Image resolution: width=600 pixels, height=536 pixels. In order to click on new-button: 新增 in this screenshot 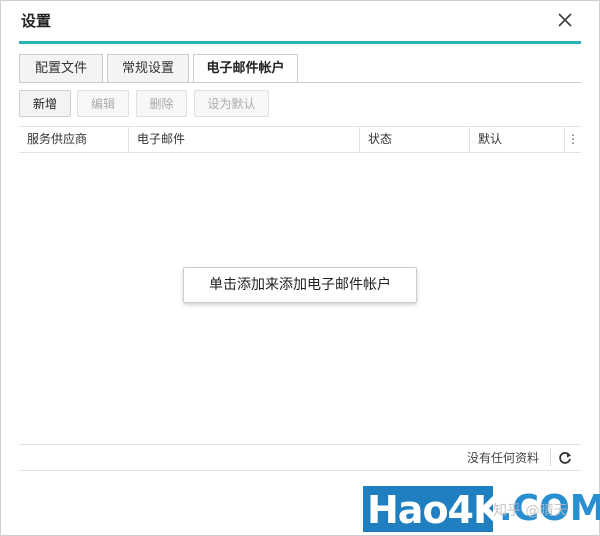, I will do `click(45, 103)`.